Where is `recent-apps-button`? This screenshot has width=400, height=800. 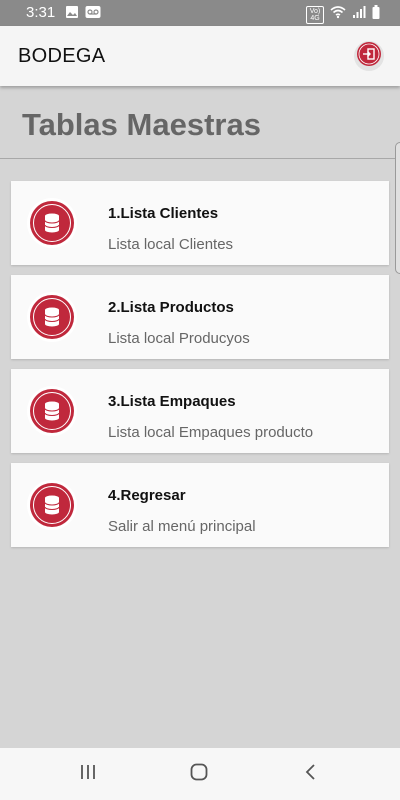
recent-apps-button is located at coordinates (88, 774).